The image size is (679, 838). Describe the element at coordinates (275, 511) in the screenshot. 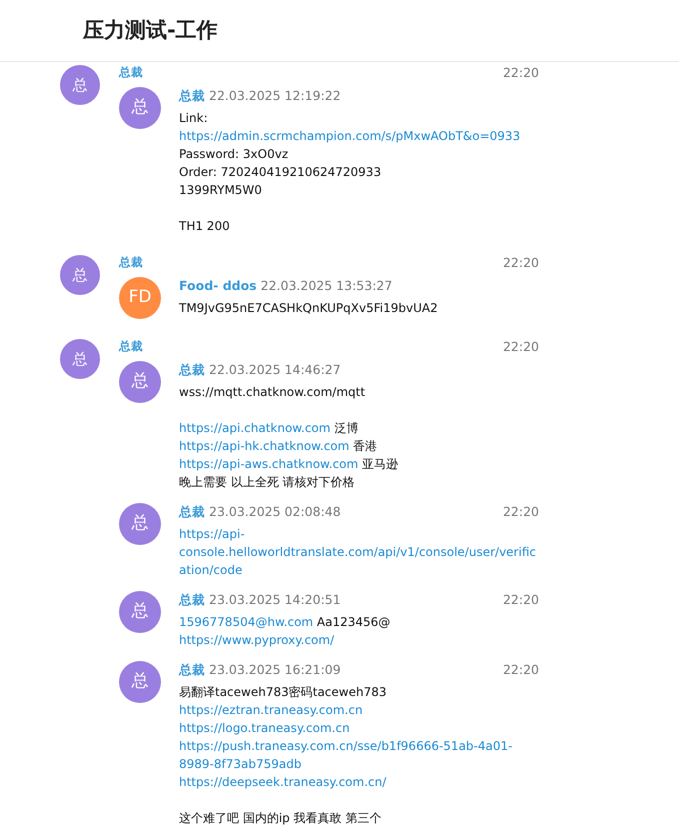

I see `message-date: 23.03.2025 02:08:48` at that location.